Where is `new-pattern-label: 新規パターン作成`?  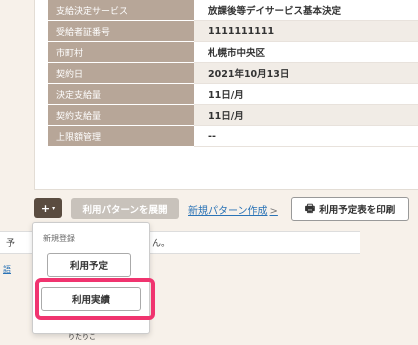
new-pattern-label: 新規パターン作成 is located at coordinates (228, 211).